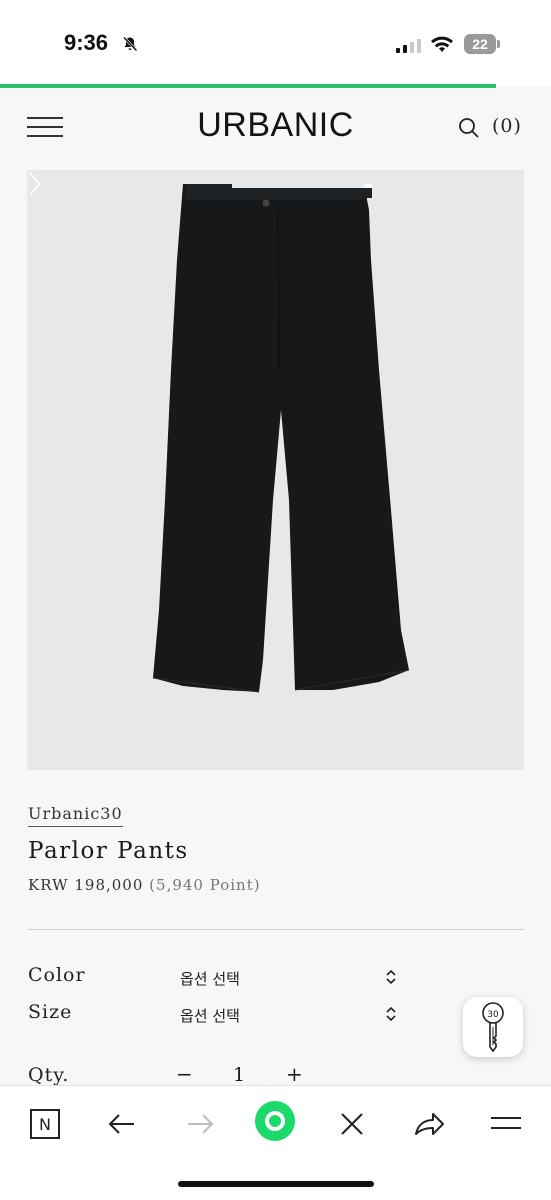 Image resolution: width=551 pixels, height=1200 pixels. I want to click on battery-level: 22, so click(480, 44).